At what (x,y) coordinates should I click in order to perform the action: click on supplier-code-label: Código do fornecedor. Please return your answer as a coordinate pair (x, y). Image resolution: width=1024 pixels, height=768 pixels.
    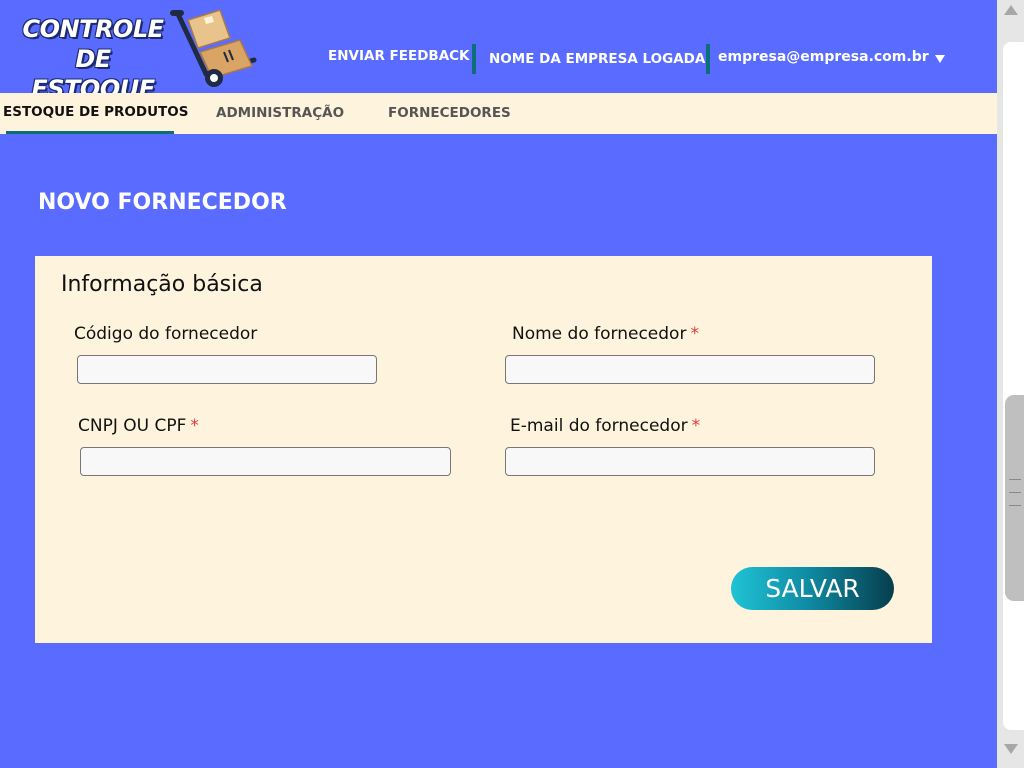
    Looking at the image, I should click on (165, 334).